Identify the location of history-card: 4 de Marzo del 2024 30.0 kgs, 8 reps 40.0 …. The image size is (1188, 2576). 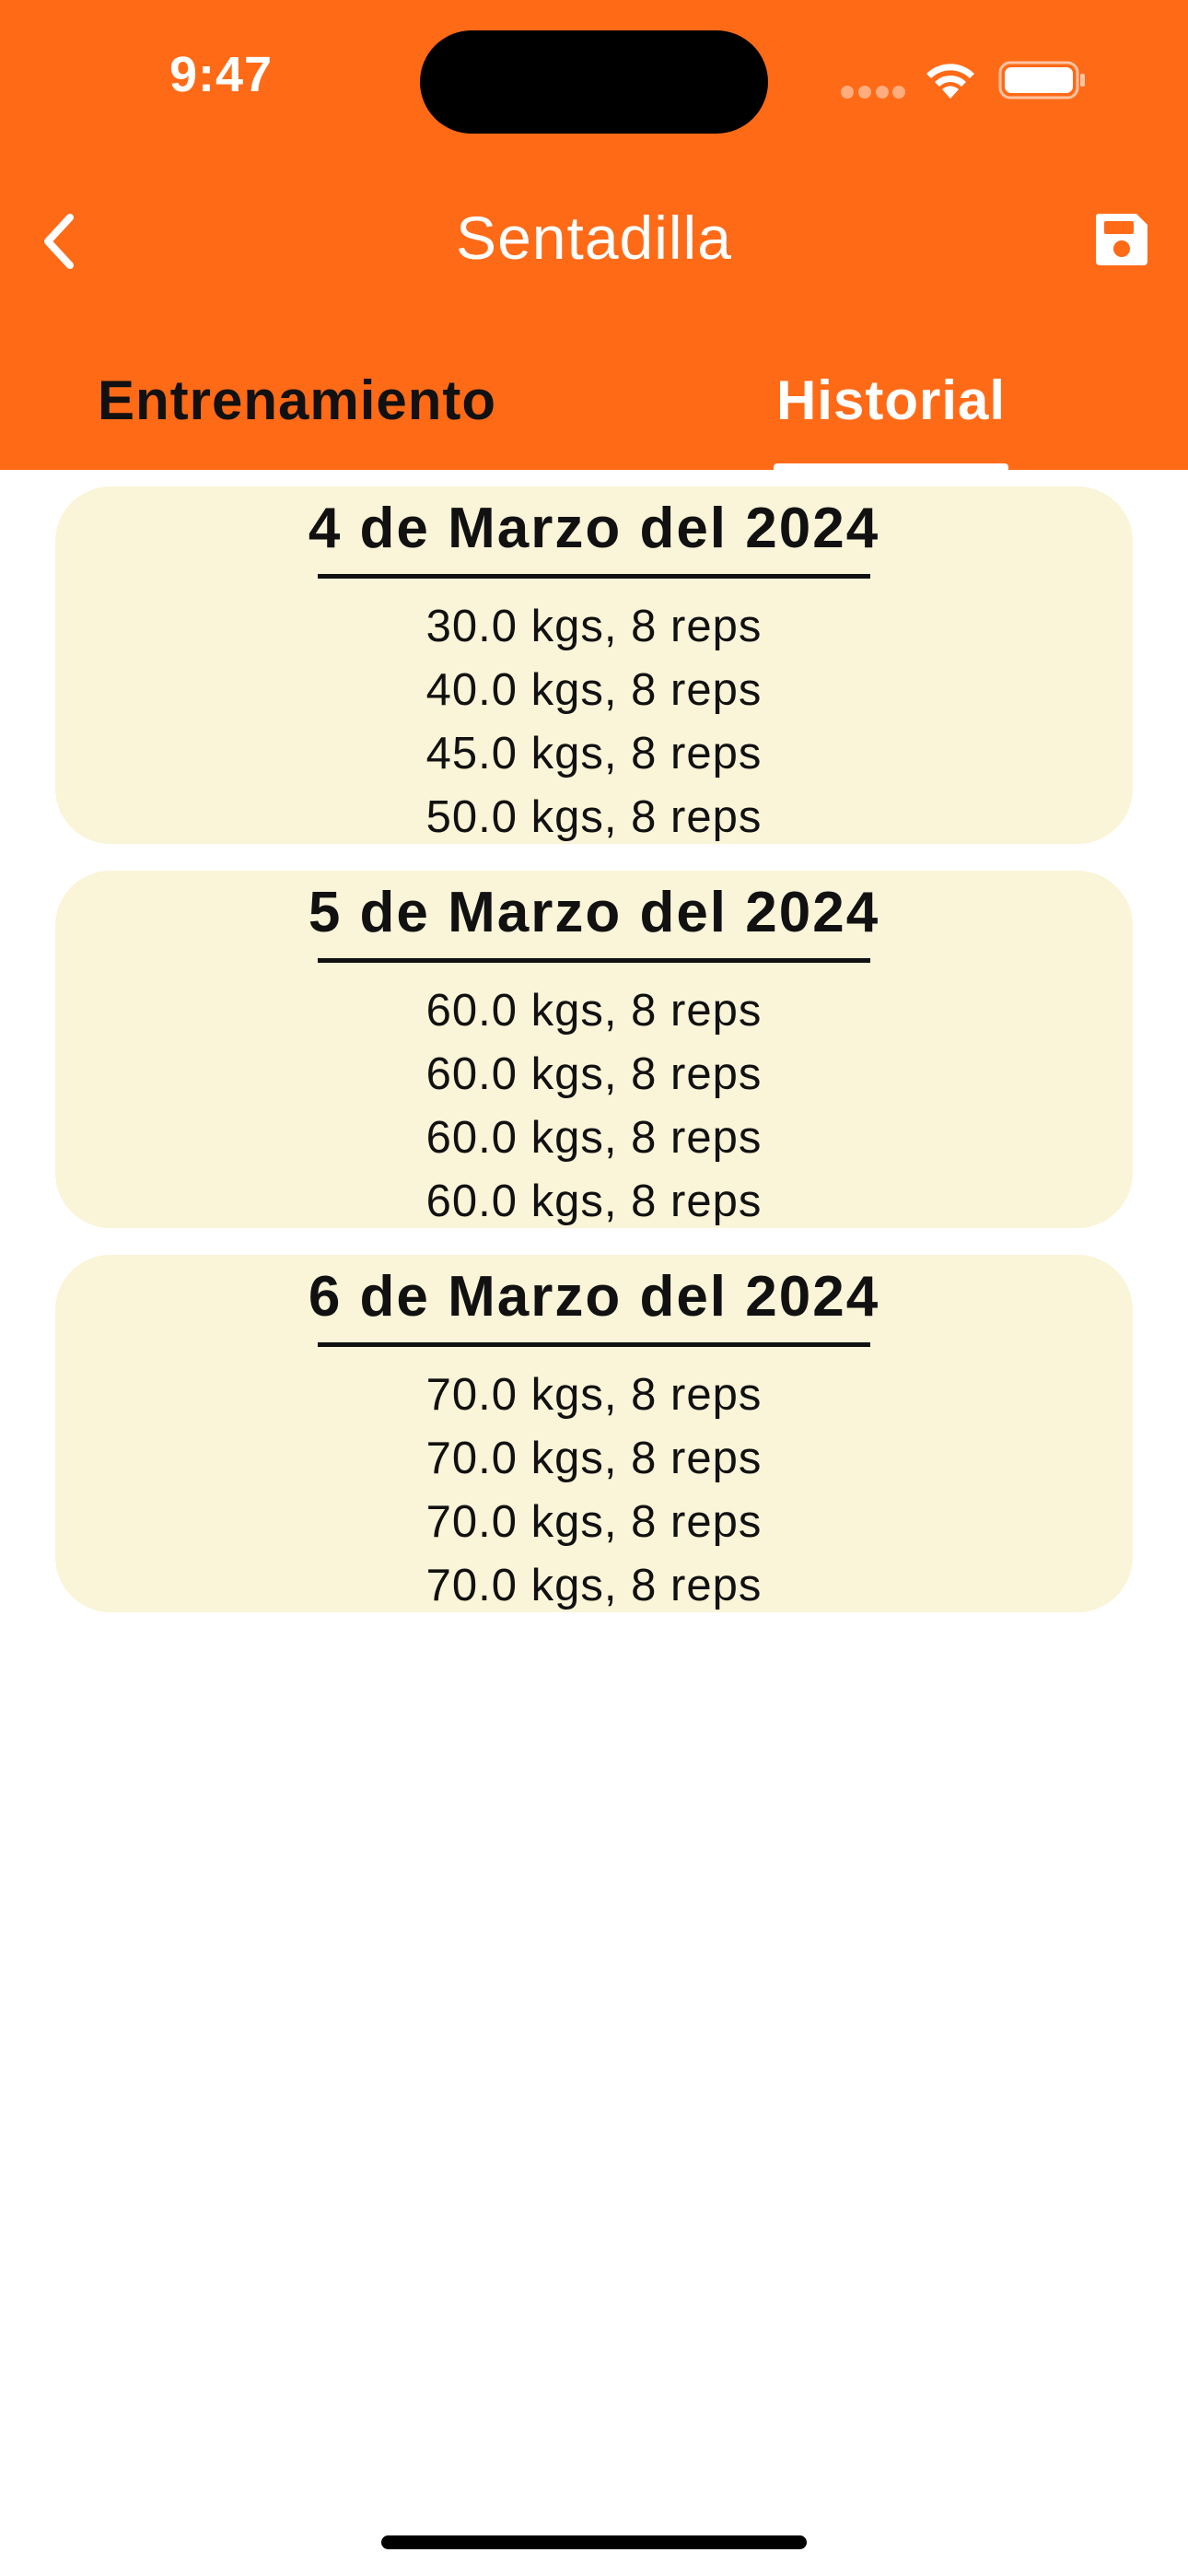
(594, 665).